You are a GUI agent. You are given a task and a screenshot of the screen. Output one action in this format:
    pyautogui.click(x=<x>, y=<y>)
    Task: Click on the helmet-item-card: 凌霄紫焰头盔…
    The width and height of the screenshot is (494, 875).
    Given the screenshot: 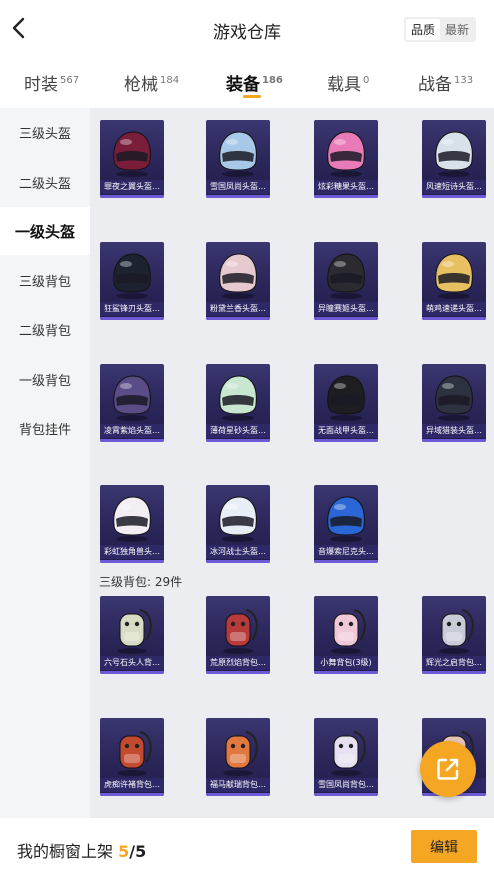 What is the action you would take?
    pyautogui.click(x=132, y=403)
    